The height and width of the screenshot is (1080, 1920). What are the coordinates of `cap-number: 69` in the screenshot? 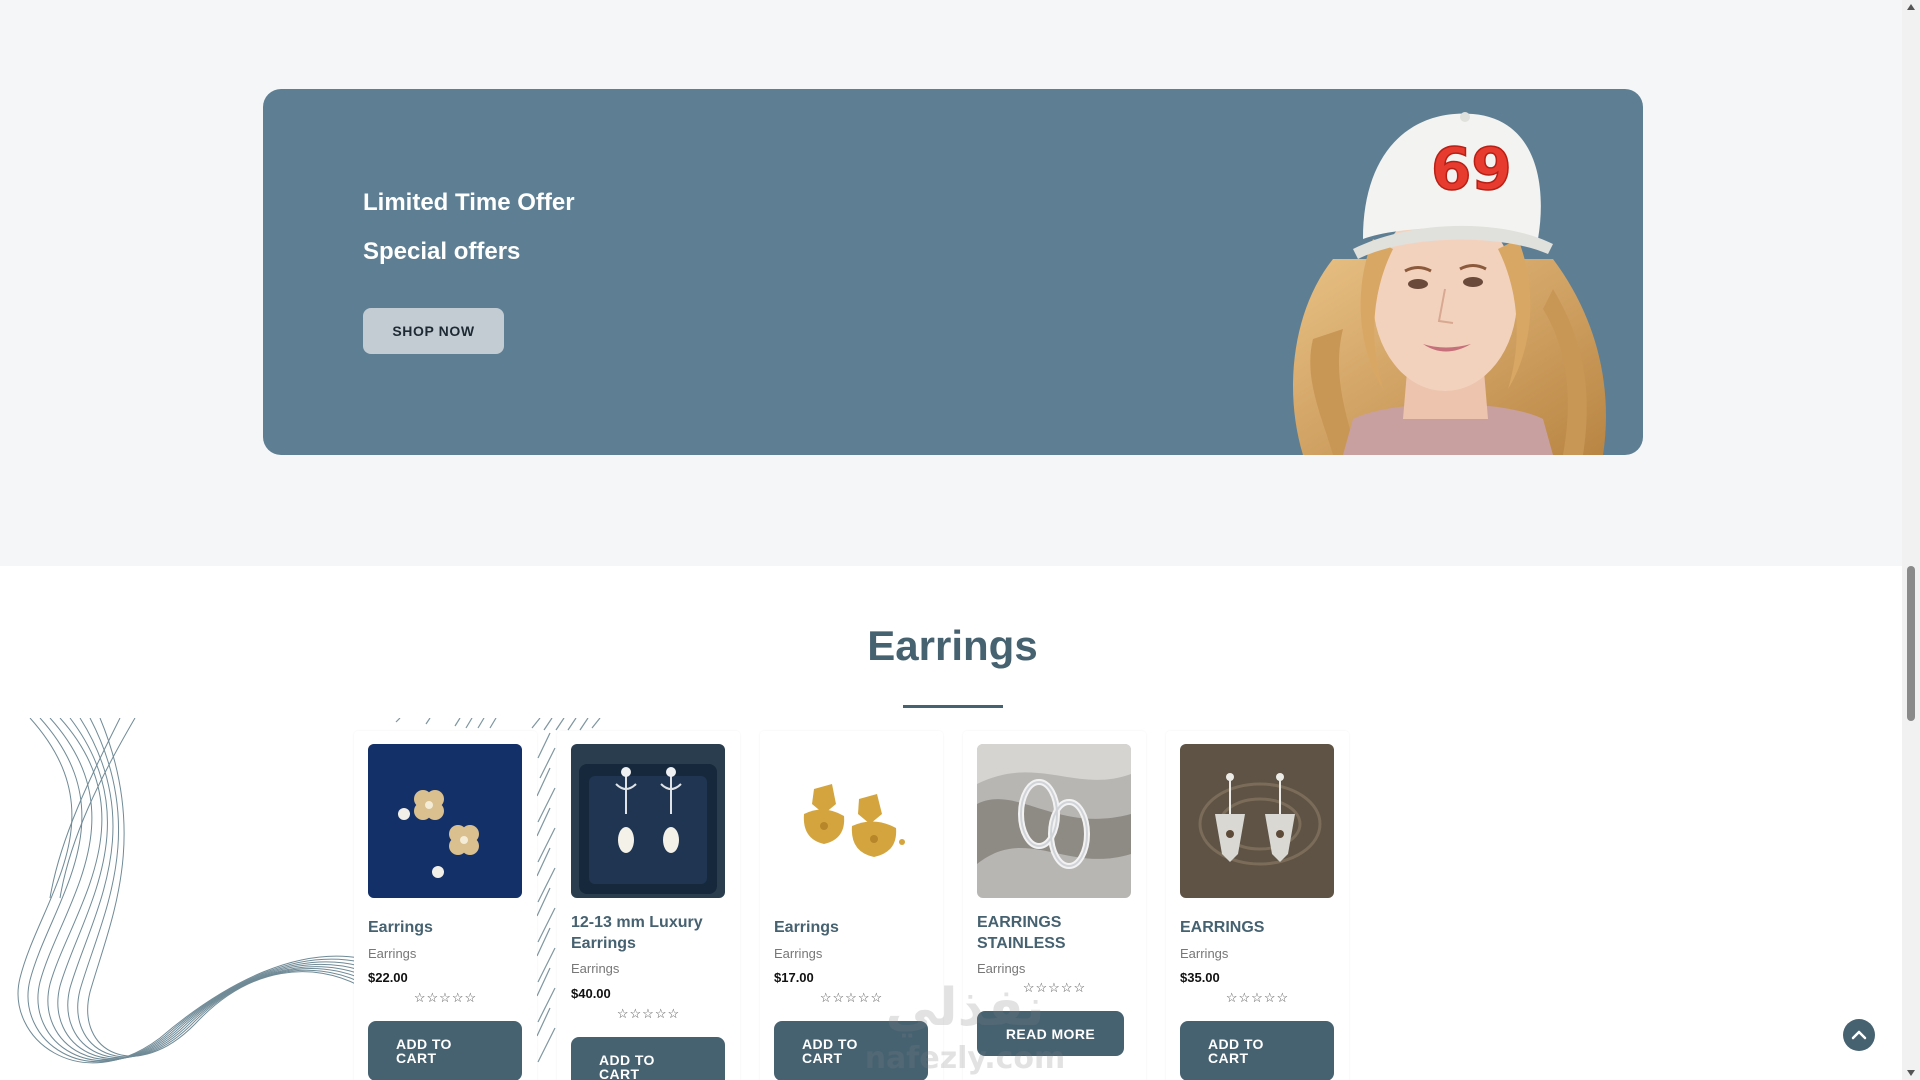 It's located at (1471, 169).